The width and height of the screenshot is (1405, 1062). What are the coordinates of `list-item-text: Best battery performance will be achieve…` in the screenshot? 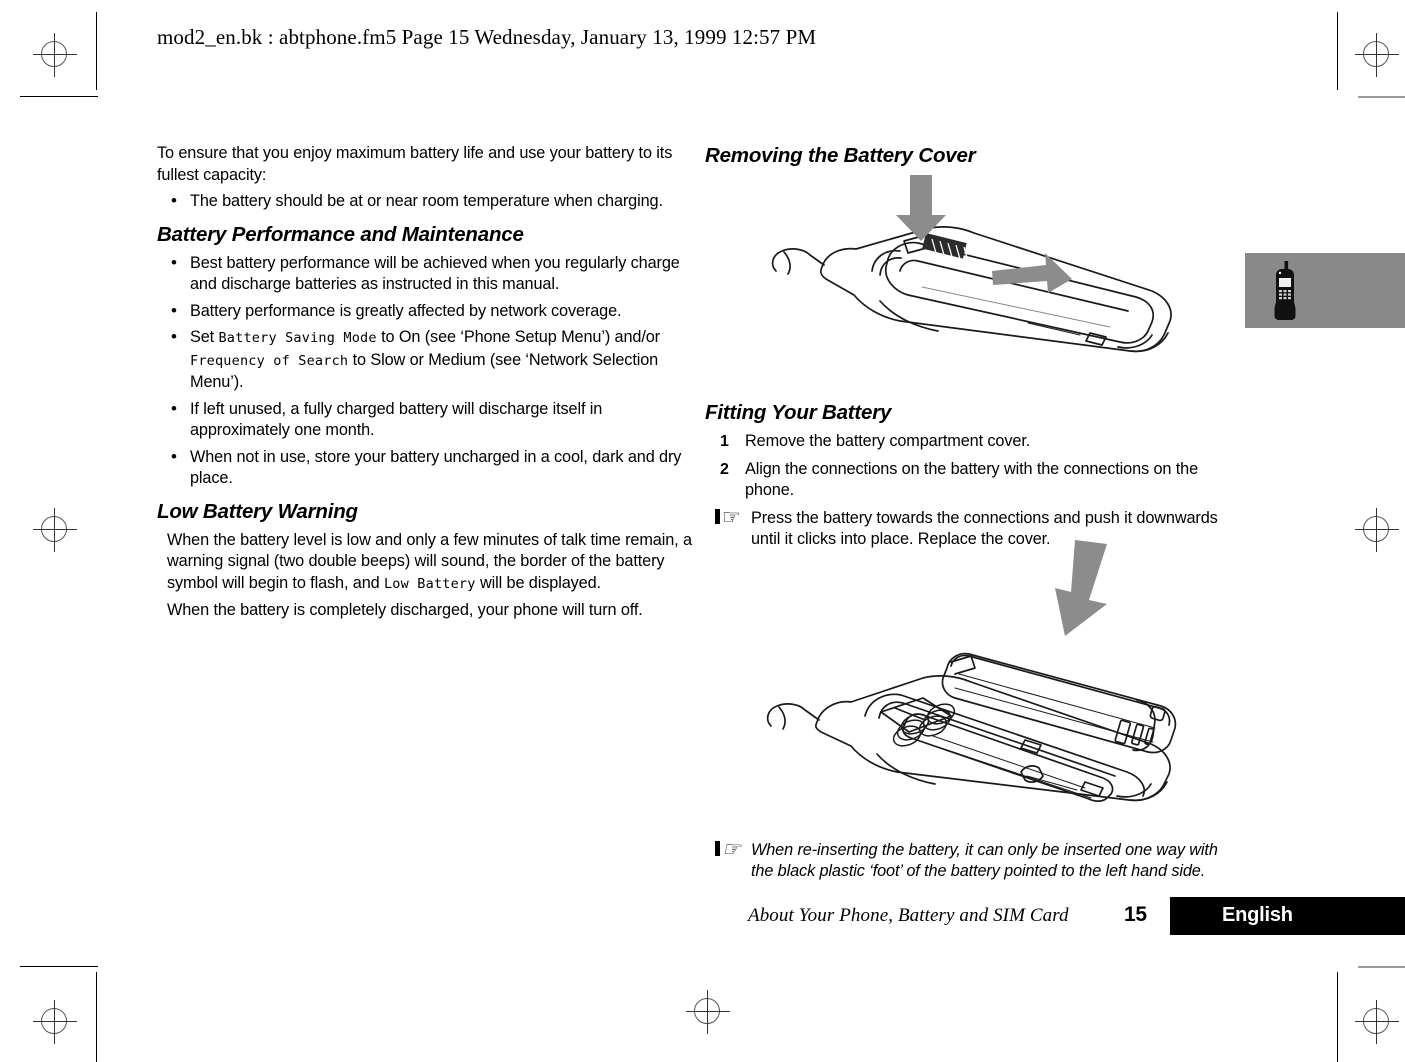 It's located at (435, 273).